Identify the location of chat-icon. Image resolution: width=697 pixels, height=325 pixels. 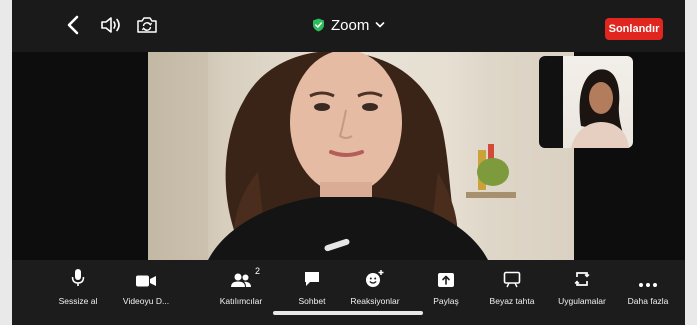
(312, 279).